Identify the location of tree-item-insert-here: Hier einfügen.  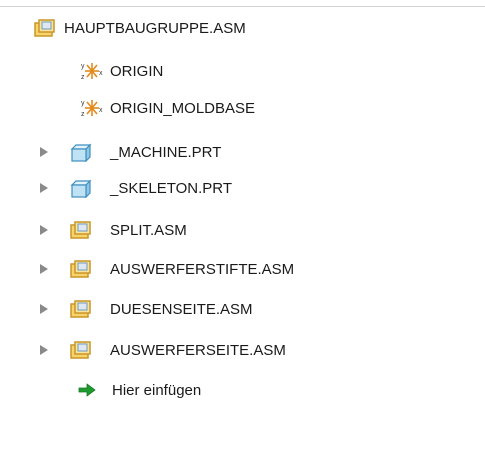
(242, 390).